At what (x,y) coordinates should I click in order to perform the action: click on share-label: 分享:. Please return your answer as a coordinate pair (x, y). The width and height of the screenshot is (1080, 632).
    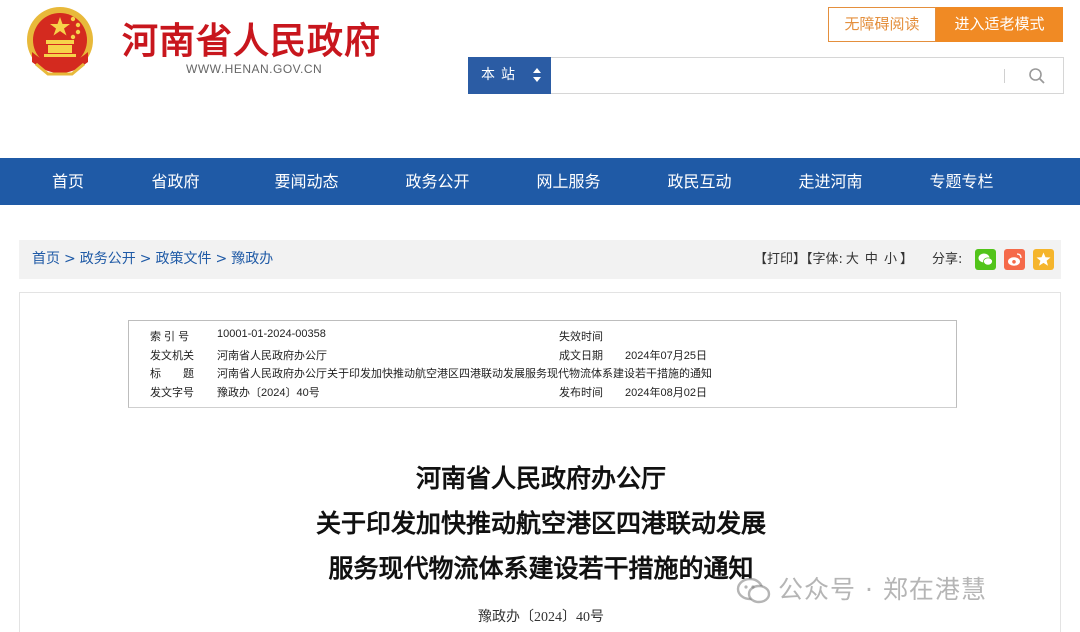
    Looking at the image, I should click on (947, 259).